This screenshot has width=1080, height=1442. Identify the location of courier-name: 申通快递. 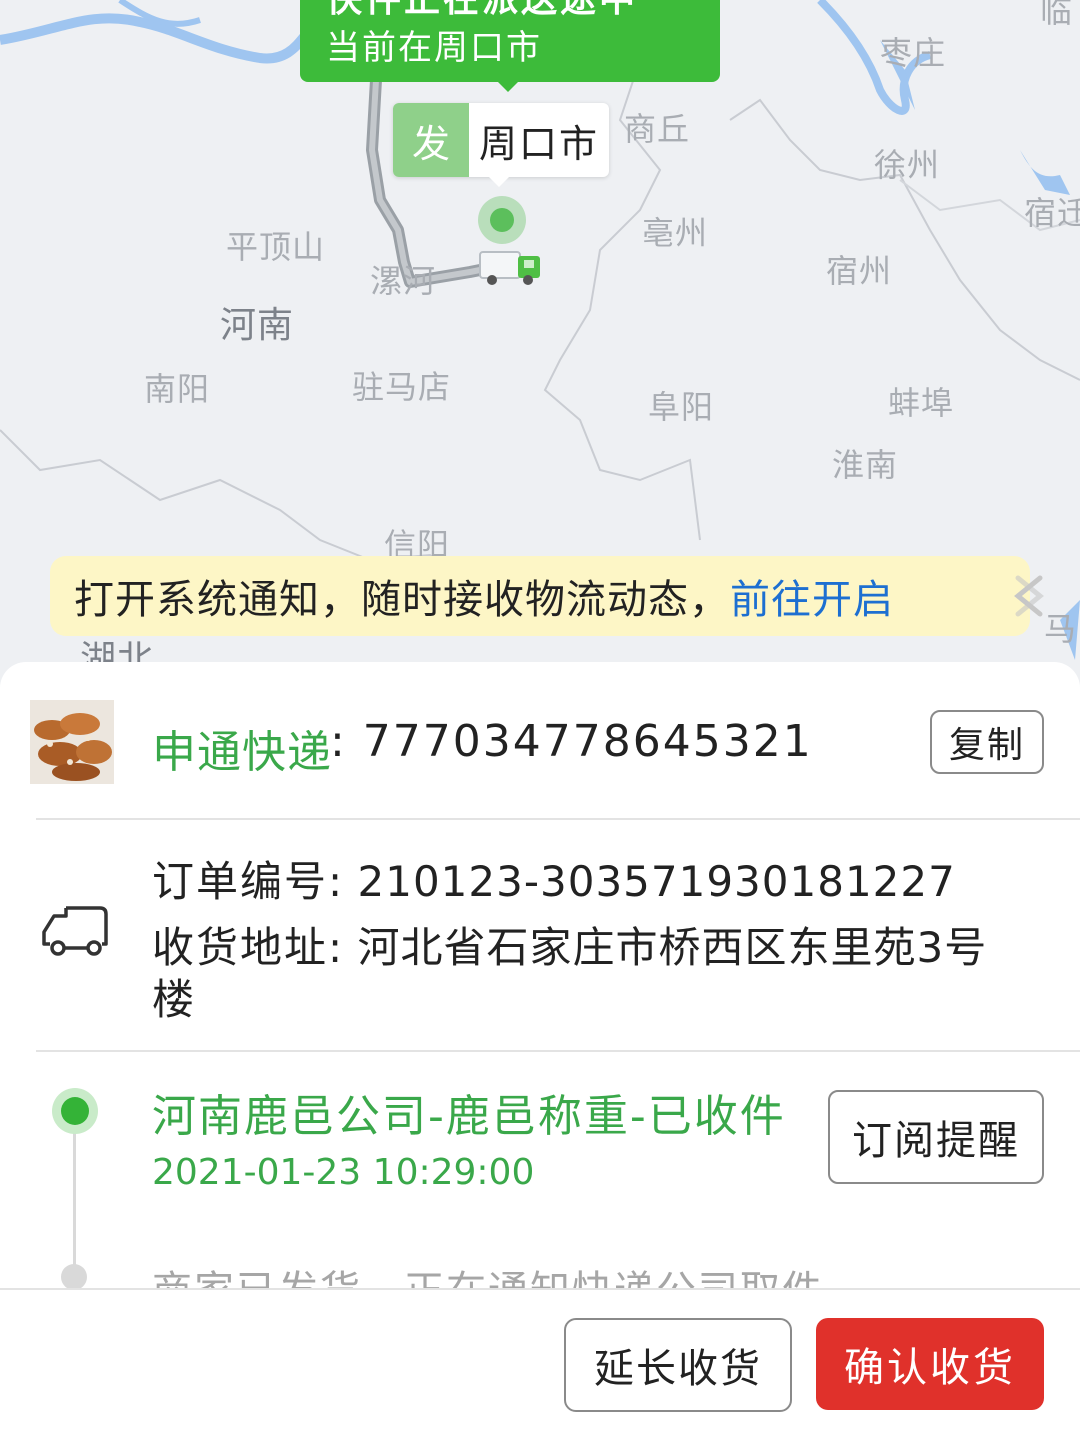
(242, 752).